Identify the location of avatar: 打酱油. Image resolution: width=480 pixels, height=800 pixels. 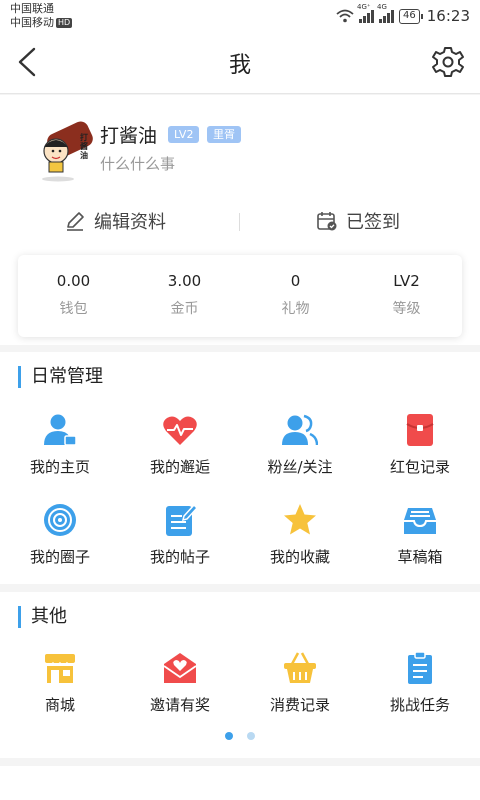
(63, 150).